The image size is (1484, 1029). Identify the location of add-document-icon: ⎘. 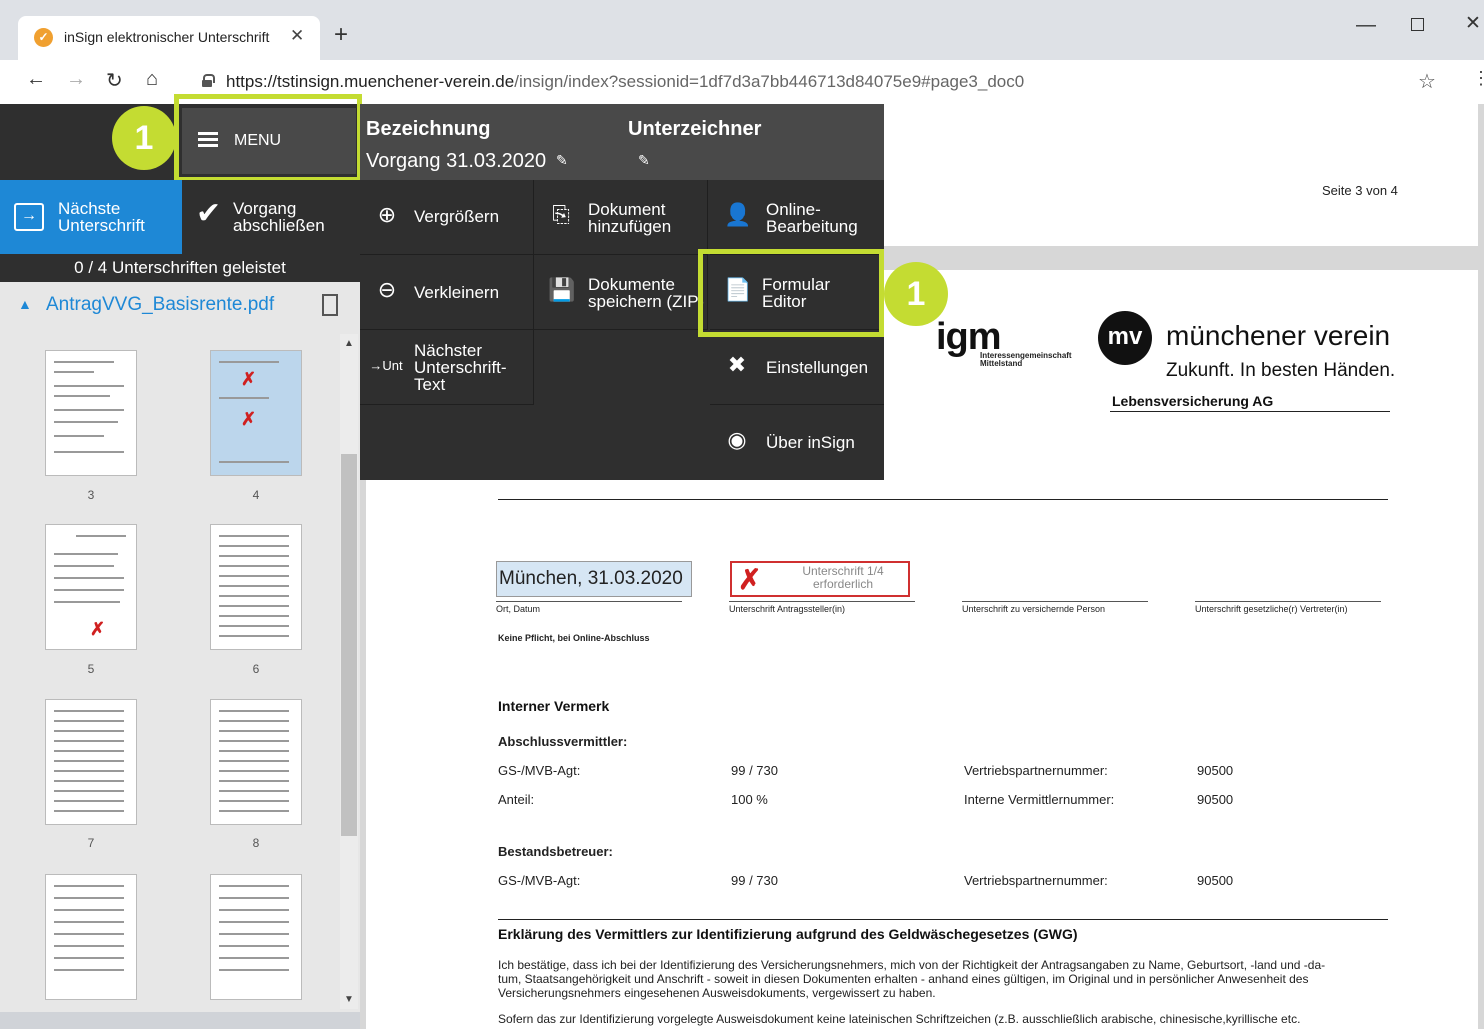
(561, 214).